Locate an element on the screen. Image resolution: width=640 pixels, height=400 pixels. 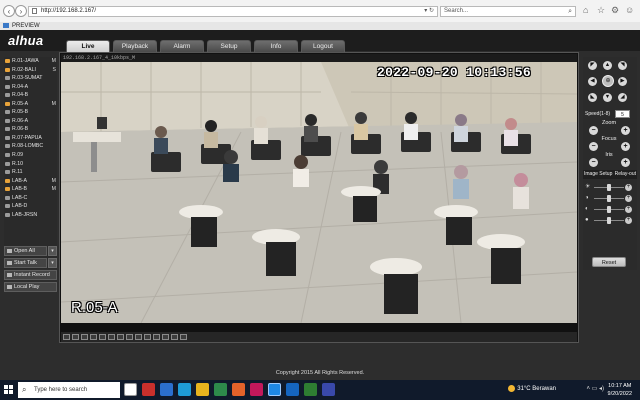
contrast-plus-icon: + is located at coordinates (628, 198).